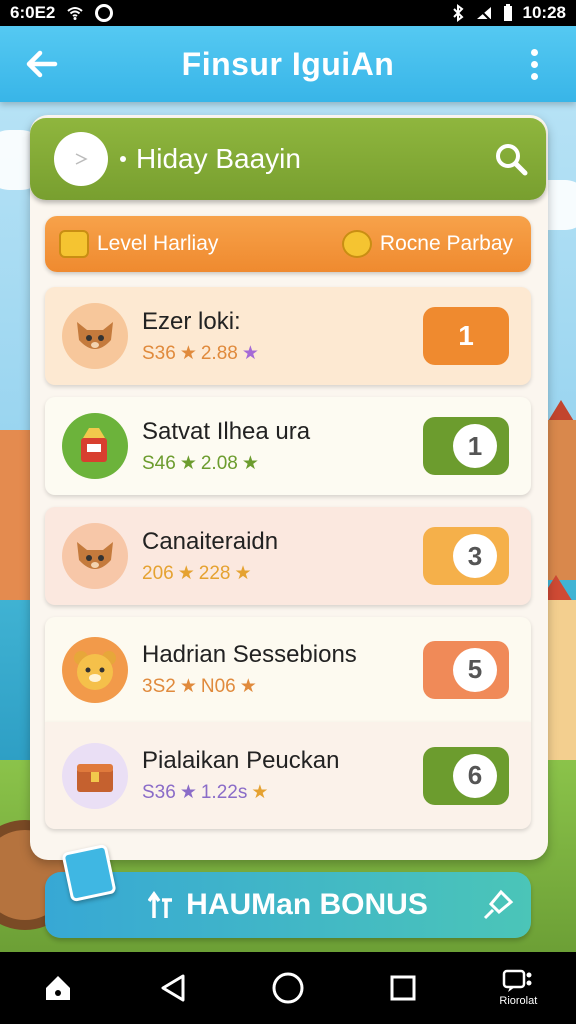  Describe the element at coordinates (458, 13) in the screenshot. I see `bluetooth-icon` at that location.